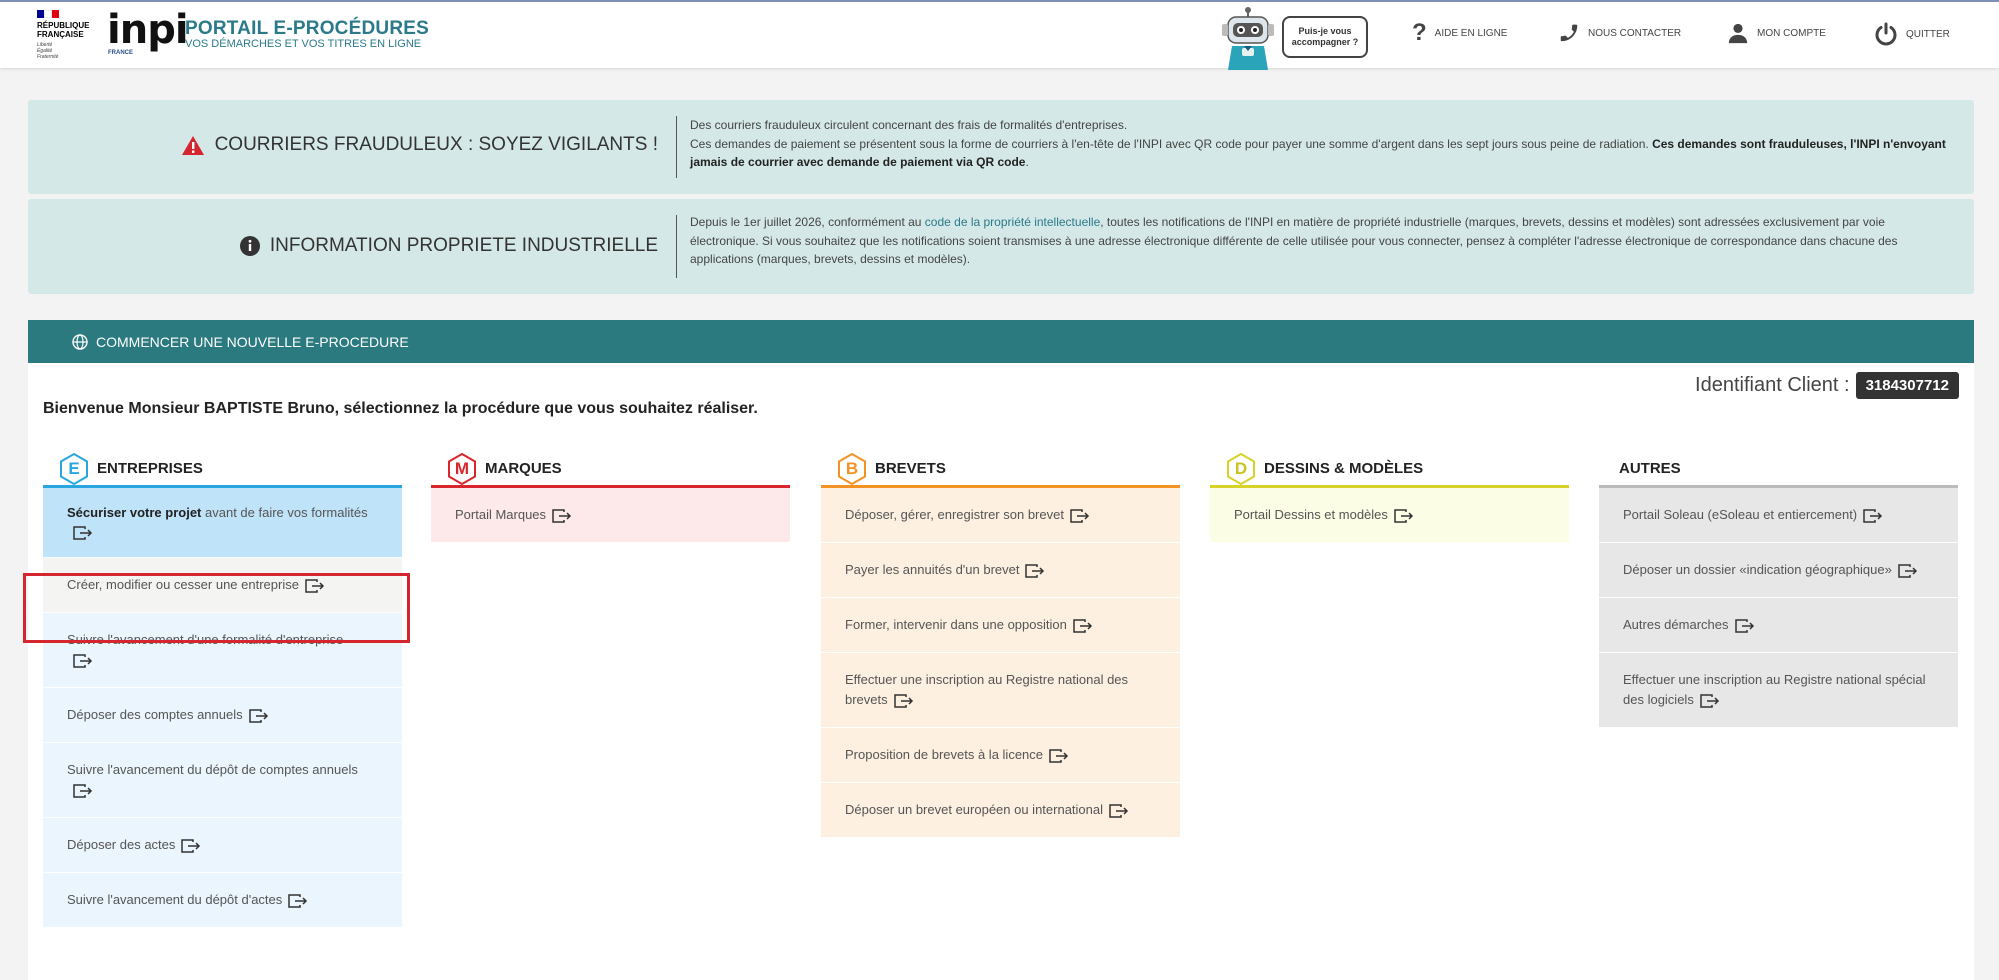 Image resolution: width=1999 pixels, height=980 pixels. I want to click on item-text: Déposer des comptes annuels, so click(155, 714).